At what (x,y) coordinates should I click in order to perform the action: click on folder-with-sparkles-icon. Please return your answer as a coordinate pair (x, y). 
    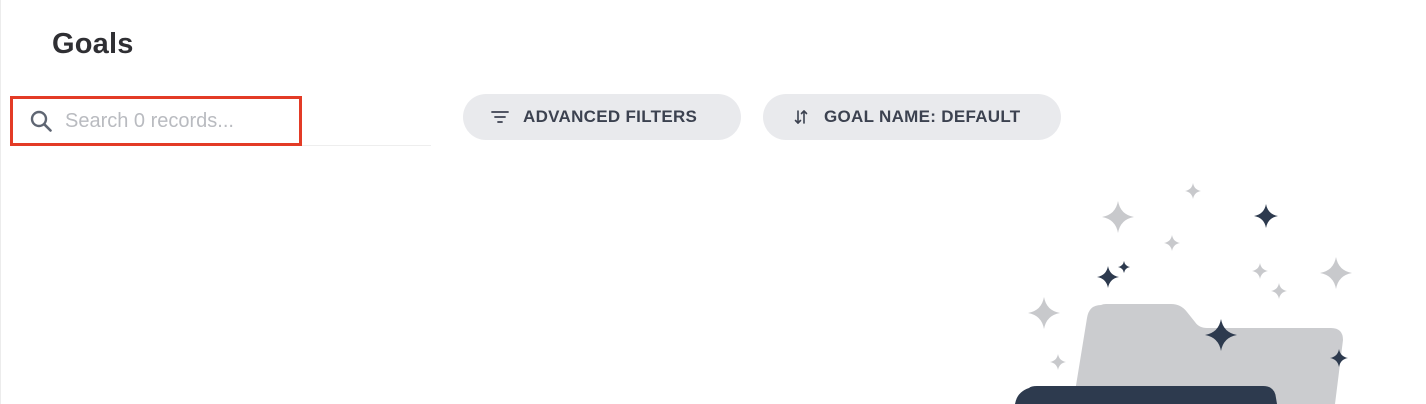
    Looking at the image, I should click on (1183, 293).